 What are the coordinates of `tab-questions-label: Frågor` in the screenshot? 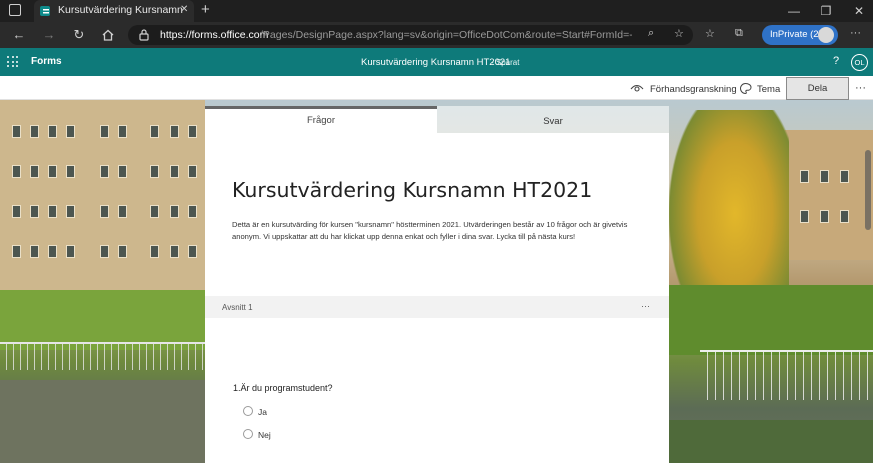 It's located at (321, 120).